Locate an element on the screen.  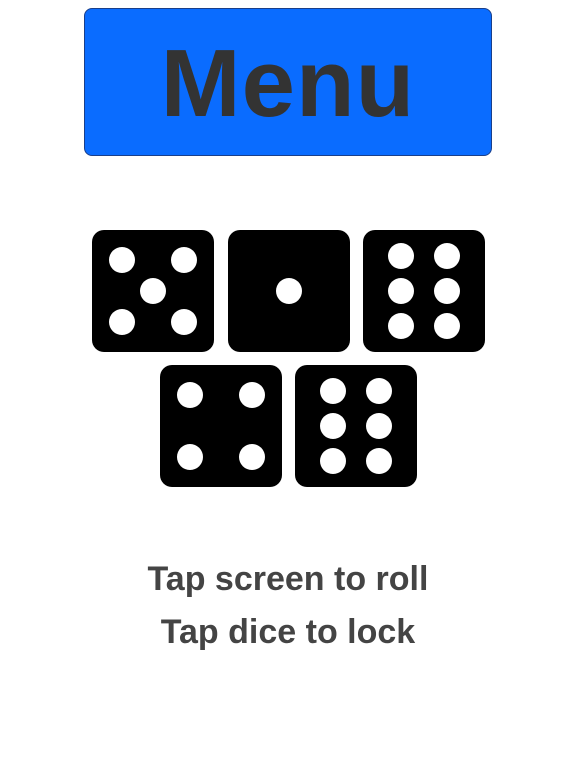
menu-button: Menu is located at coordinates (288, 82).